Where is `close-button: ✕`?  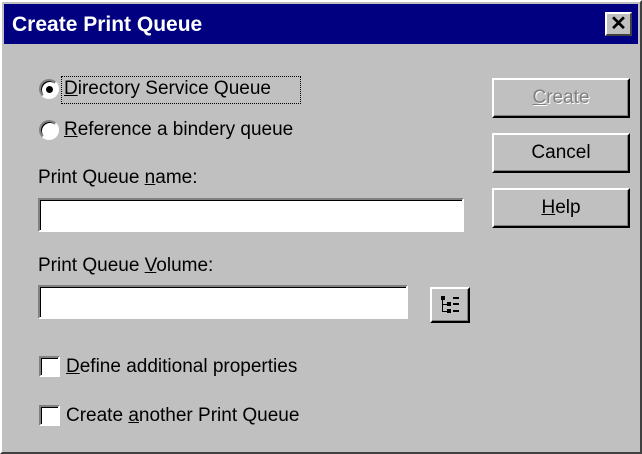 close-button: ✕ is located at coordinates (618, 24).